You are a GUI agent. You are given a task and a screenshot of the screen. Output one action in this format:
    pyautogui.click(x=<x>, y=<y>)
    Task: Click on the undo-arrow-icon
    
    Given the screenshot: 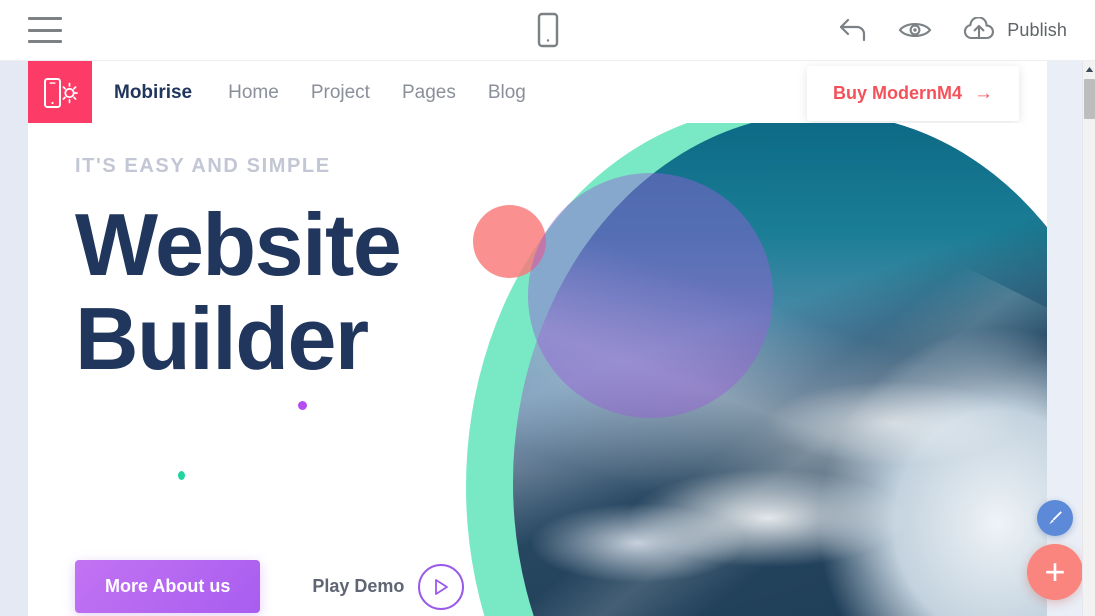 What is the action you would take?
    pyautogui.click(x=853, y=30)
    